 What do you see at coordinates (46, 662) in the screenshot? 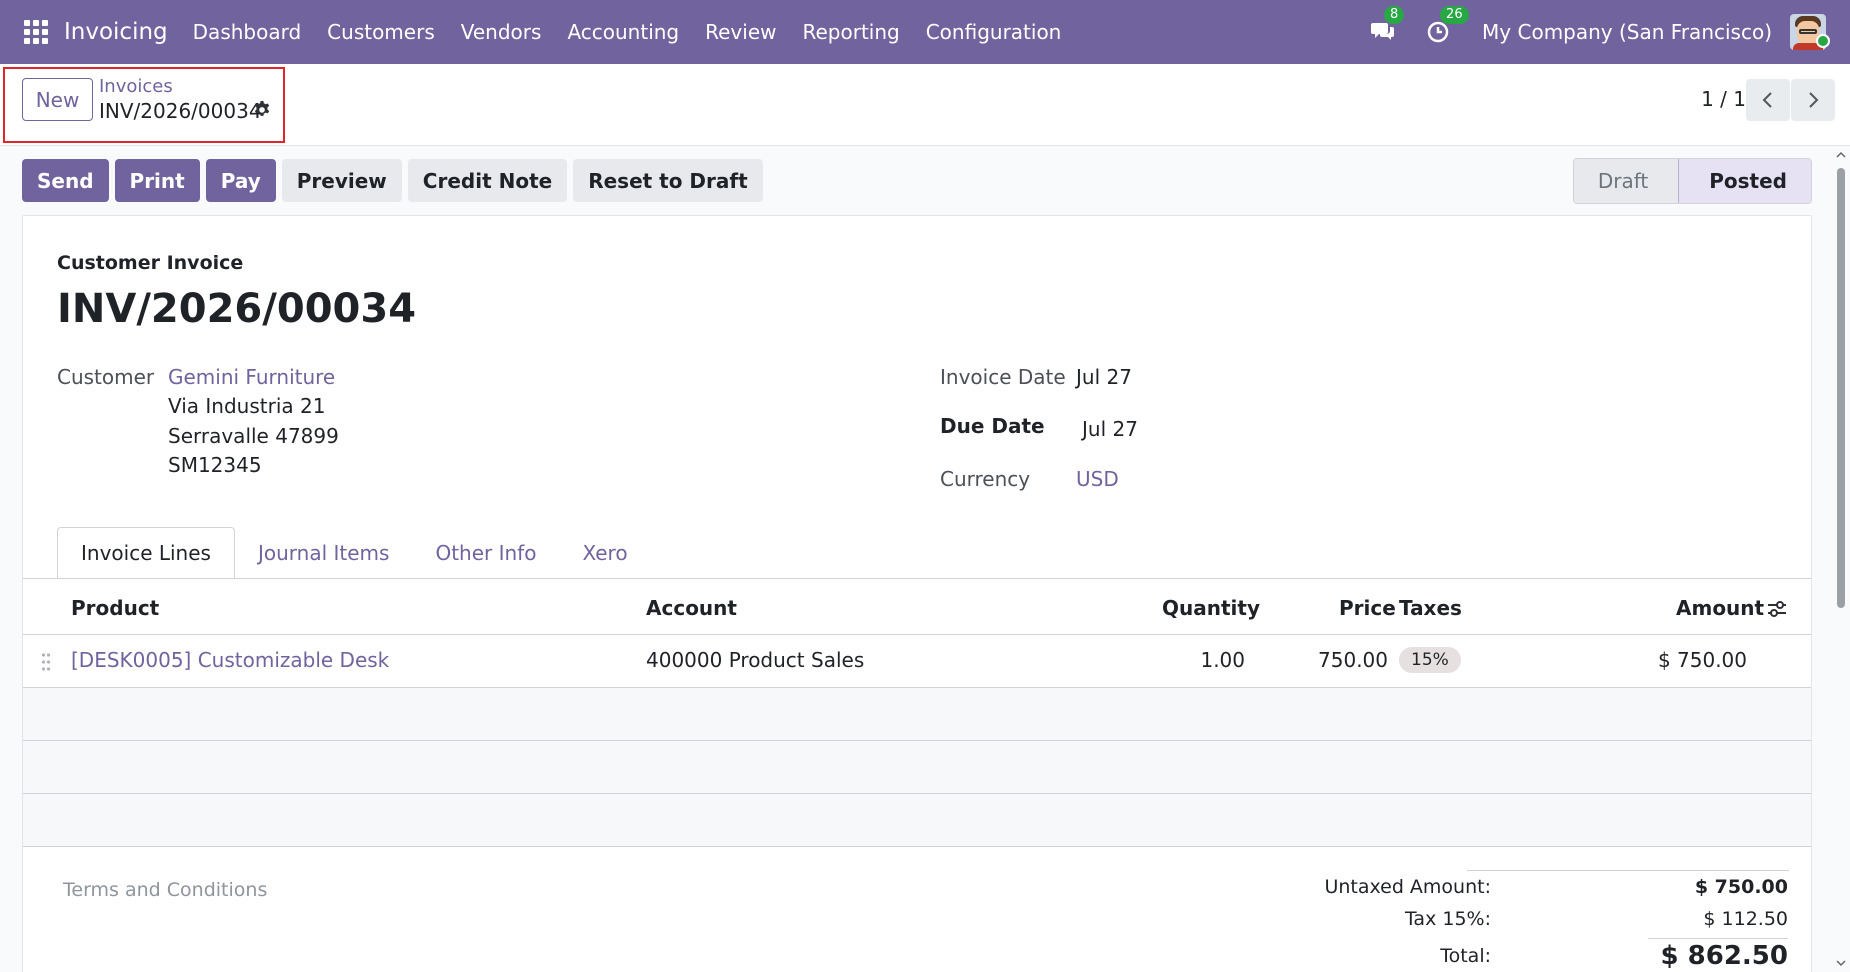
I see `drag-handle-icon` at bounding box center [46, 662].